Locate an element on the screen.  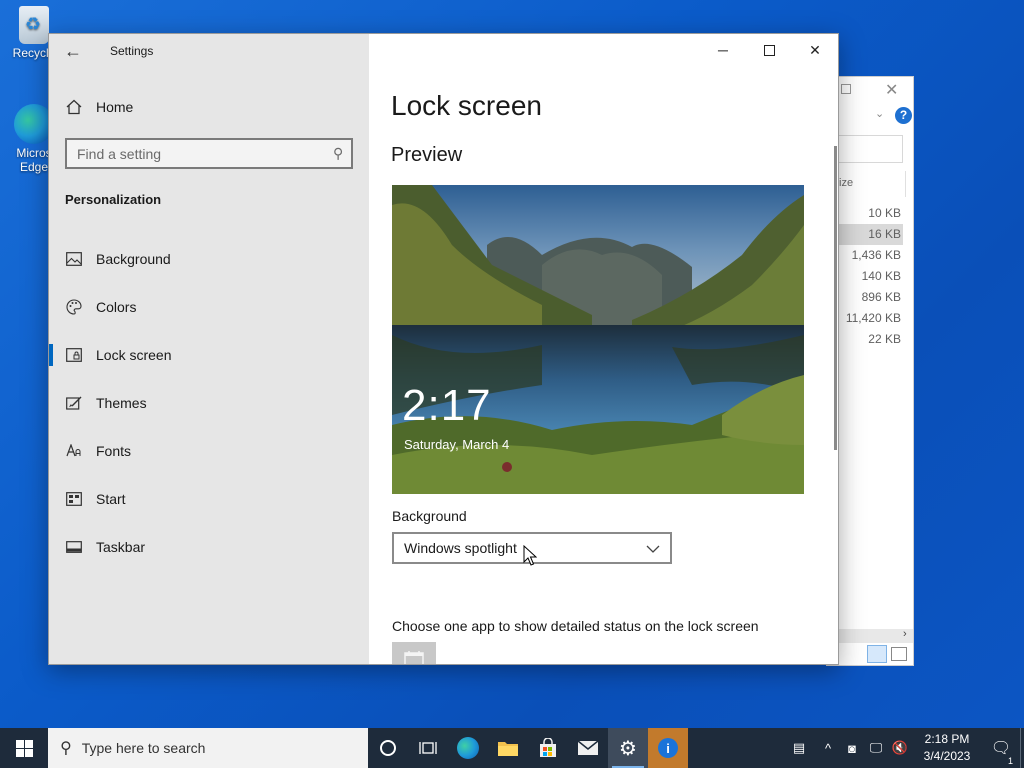
notification-center-button: 🗨 1 is located at coordinates (1001, 752).